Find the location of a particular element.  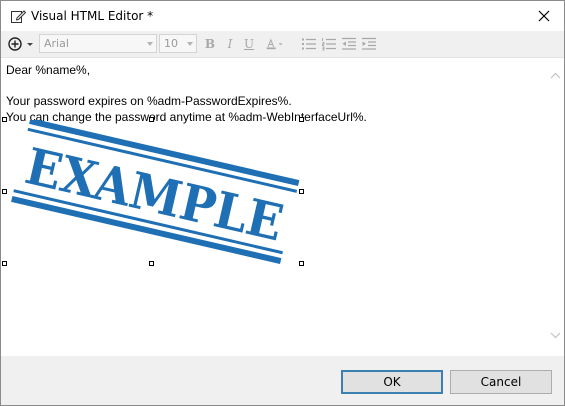

edit-document-icon is located at coordinates (18, 16).